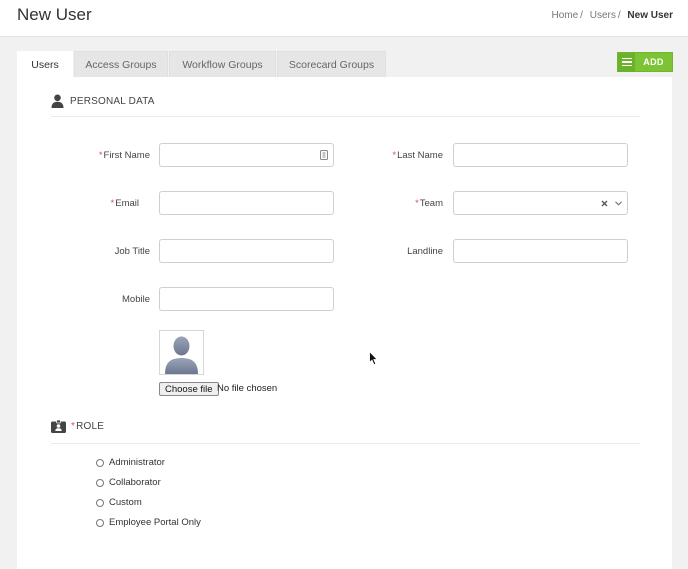 The height and width of the screenshot is (569, 688). Describe the element at coordinates (132, 251) in the screenshot. I see `job-title-label: Job Title` at that location.